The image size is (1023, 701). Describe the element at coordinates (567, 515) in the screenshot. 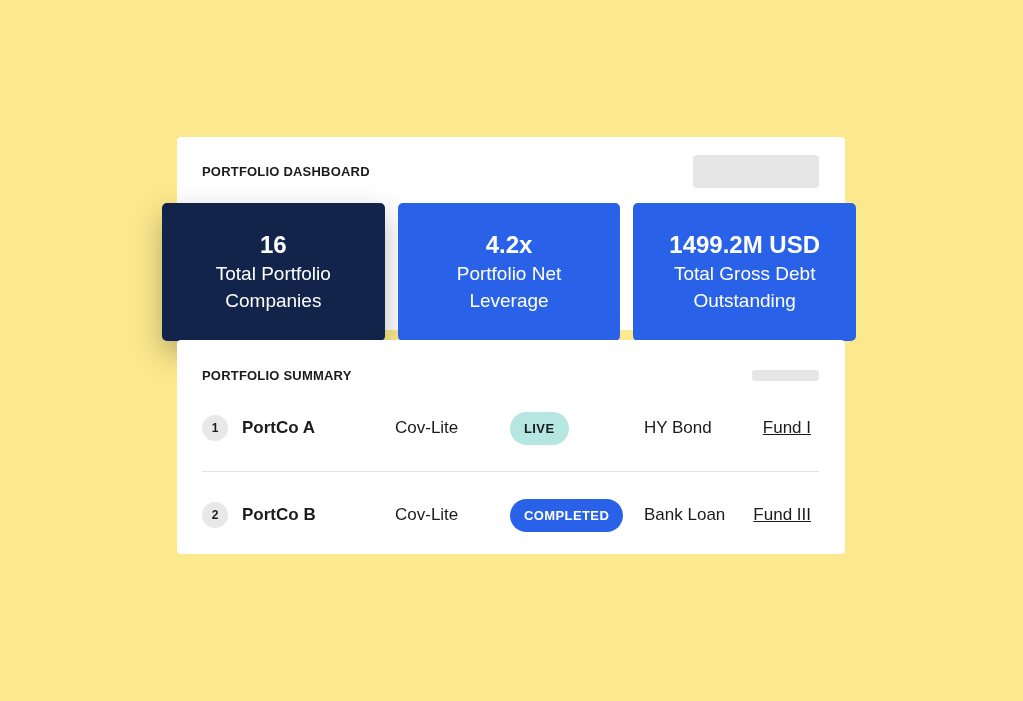

I see `status-pill: COMPLETED` at that location.